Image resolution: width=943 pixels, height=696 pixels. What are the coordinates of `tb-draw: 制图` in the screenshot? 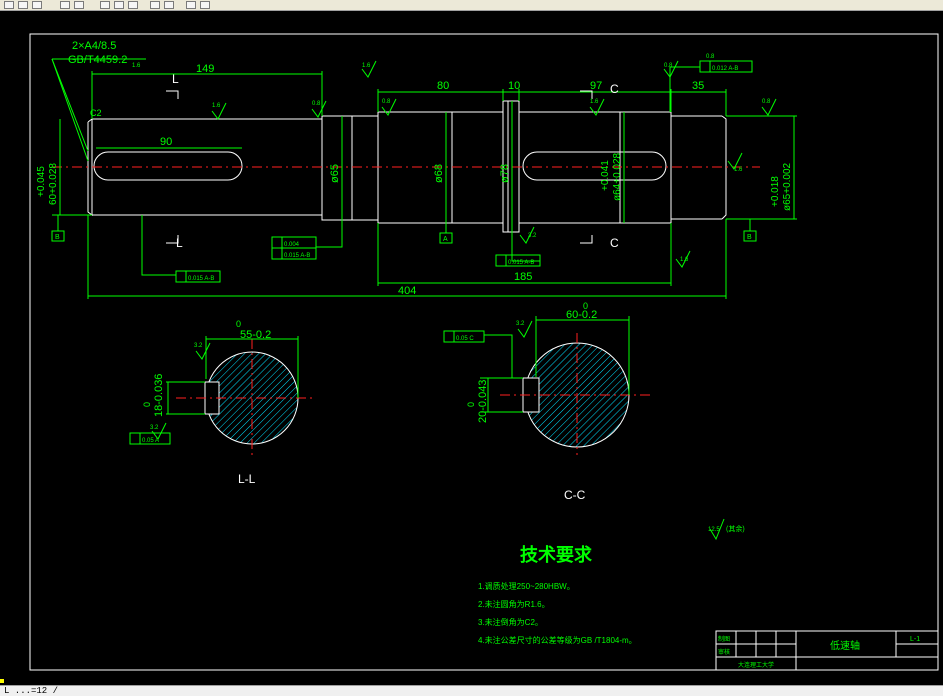 It's located at (724, 639).